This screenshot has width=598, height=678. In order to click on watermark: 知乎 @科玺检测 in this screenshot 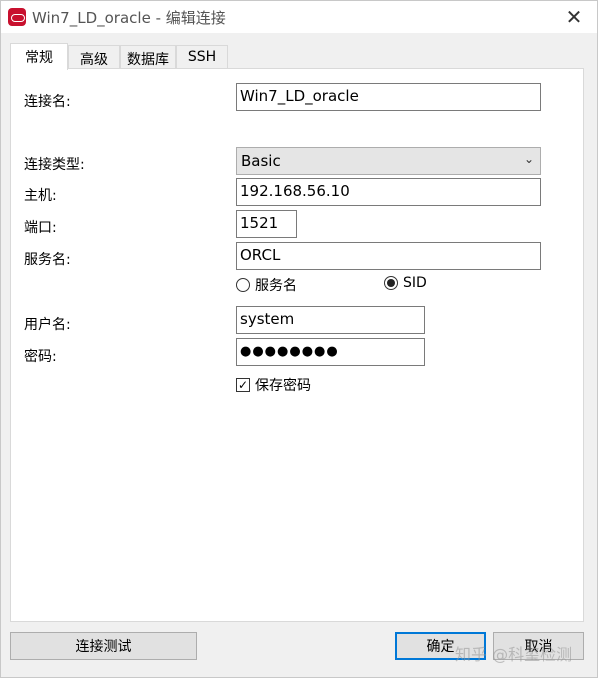, I will do `click(514, 654)`.